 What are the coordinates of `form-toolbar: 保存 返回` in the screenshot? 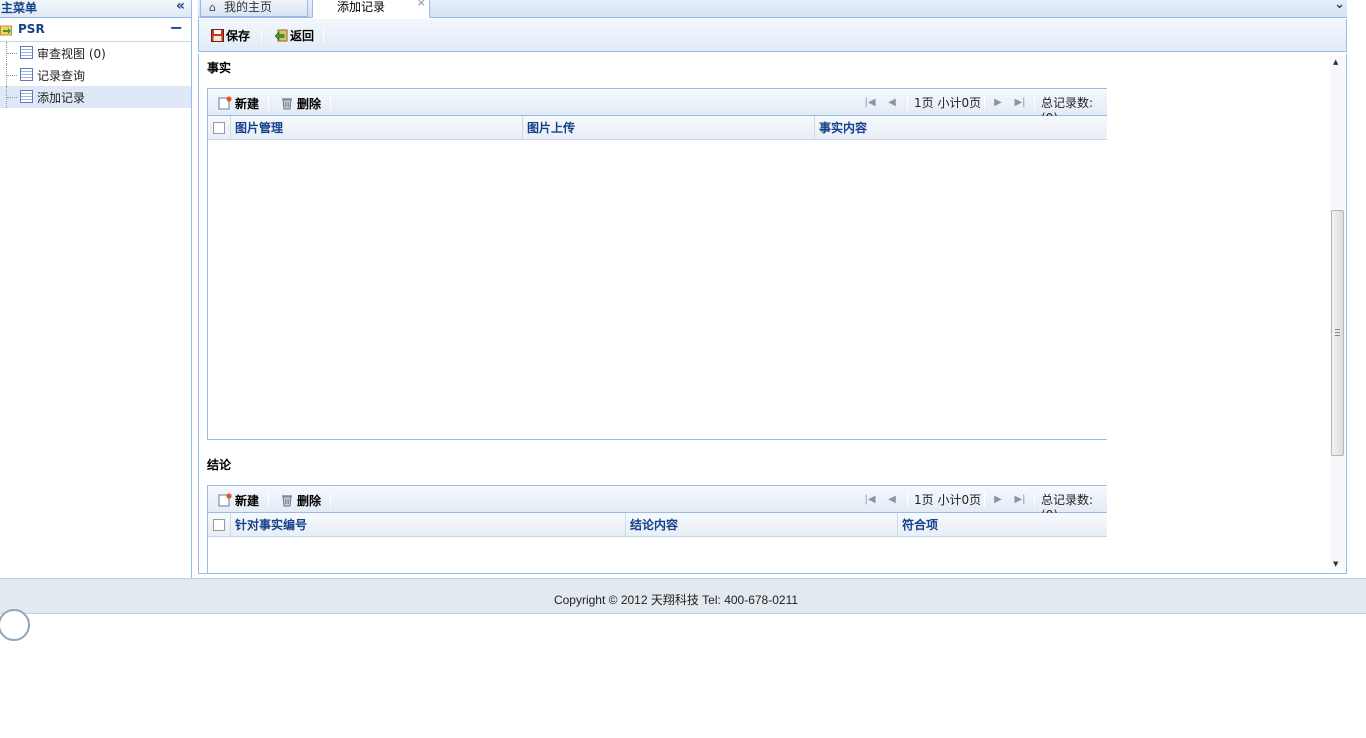 It's located at (772, 35).